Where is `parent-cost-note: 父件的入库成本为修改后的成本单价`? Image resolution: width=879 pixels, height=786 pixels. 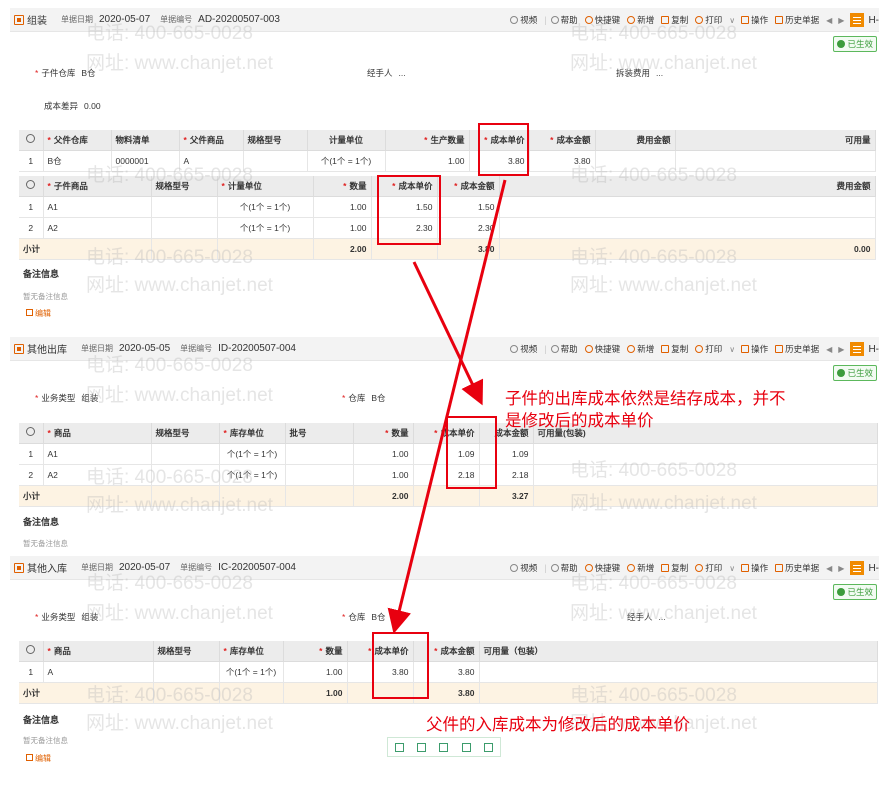
parent-cost-note: 父件的入库成本为修改后的成本单价 is located at coordinates (558, 724).